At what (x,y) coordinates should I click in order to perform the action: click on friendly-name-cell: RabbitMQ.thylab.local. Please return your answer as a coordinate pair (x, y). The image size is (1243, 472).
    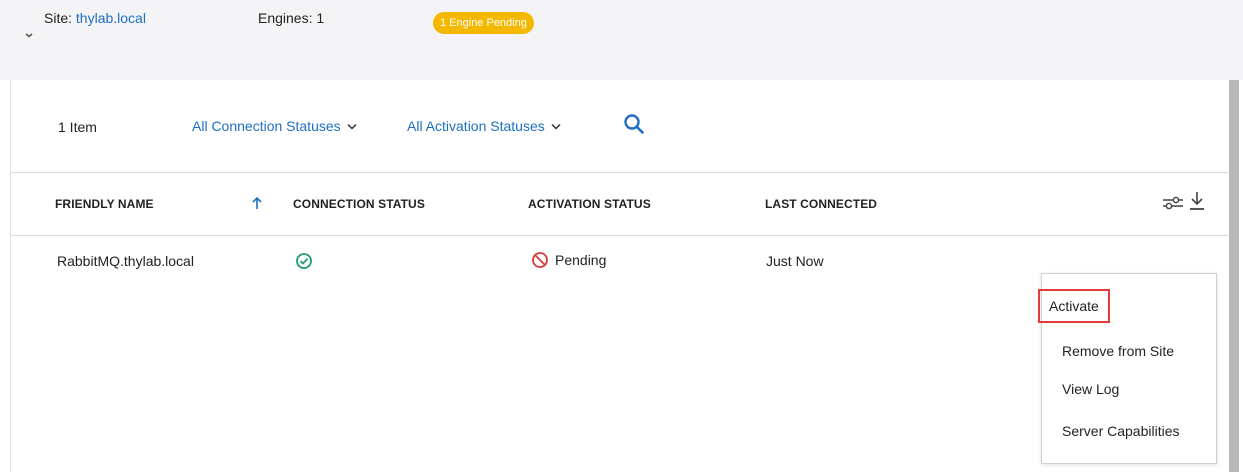
    Looking at the image, I should click on (125, 261).